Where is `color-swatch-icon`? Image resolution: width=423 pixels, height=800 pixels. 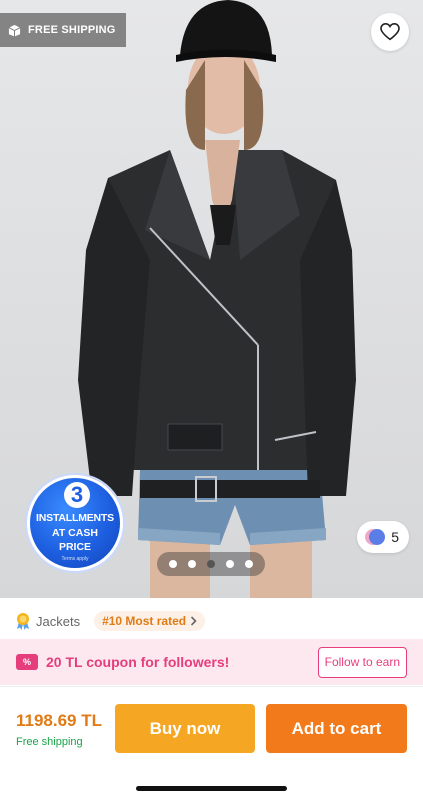 color-swatch-icon is located at coordinates (375, 537).